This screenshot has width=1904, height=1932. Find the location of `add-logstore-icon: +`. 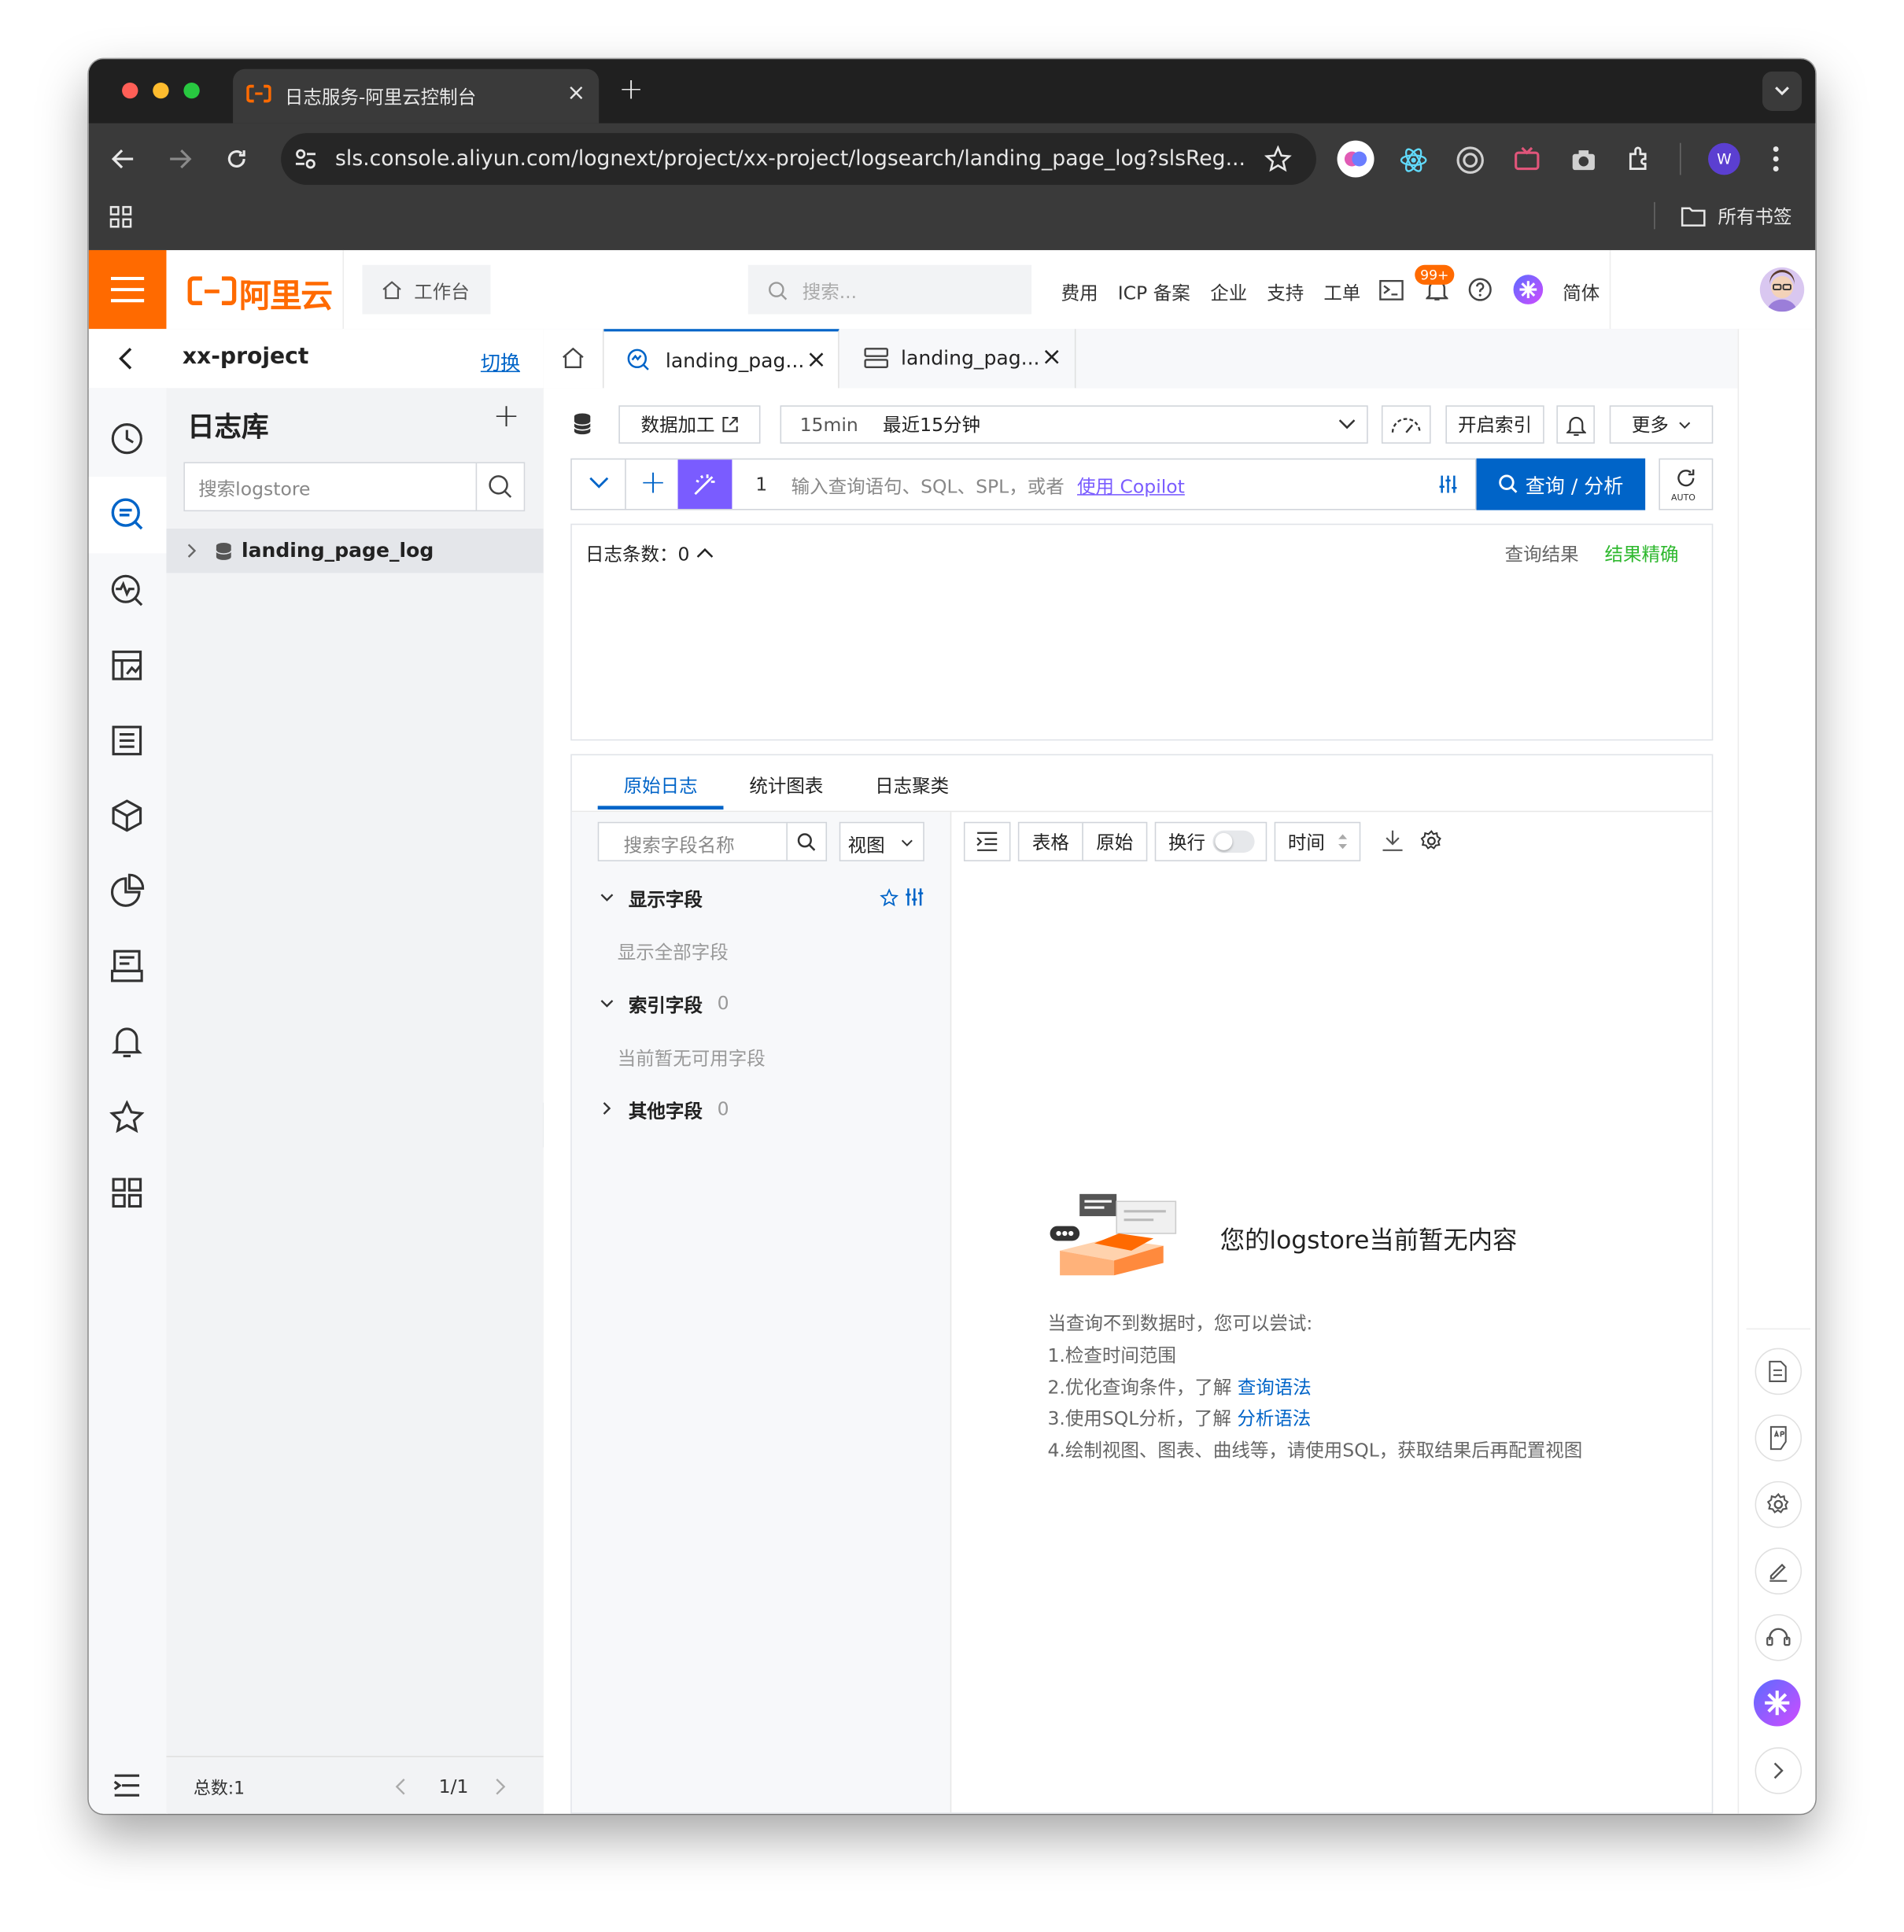

add-logstore-icon: + is located at coordinates (506, 416).